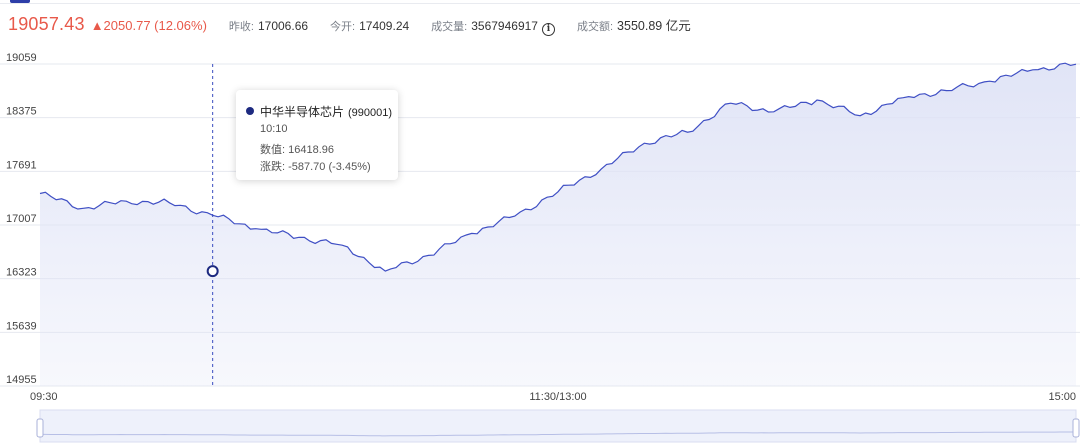 This screenshot has width=1080, height=444. I want to click on prev-close-value: 17006.66, so click(283, 26).